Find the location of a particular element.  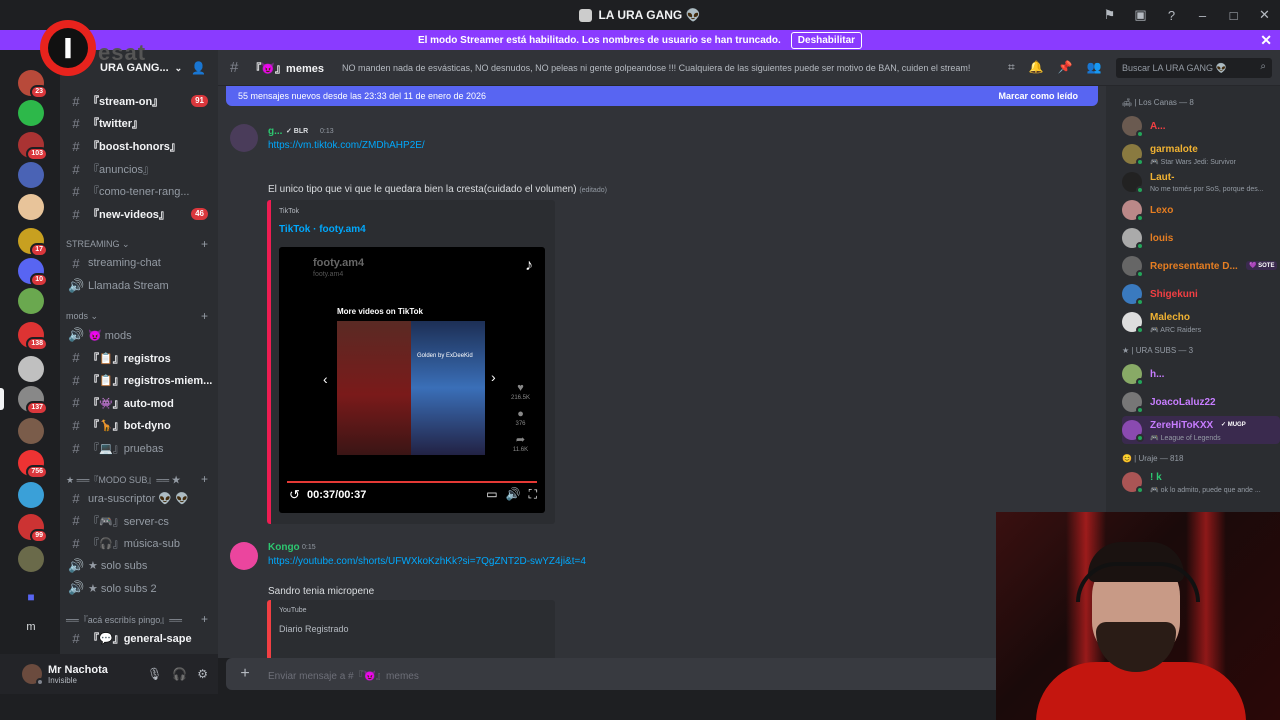

pin-icon: 📌 is located at coordinates (1065, 67).